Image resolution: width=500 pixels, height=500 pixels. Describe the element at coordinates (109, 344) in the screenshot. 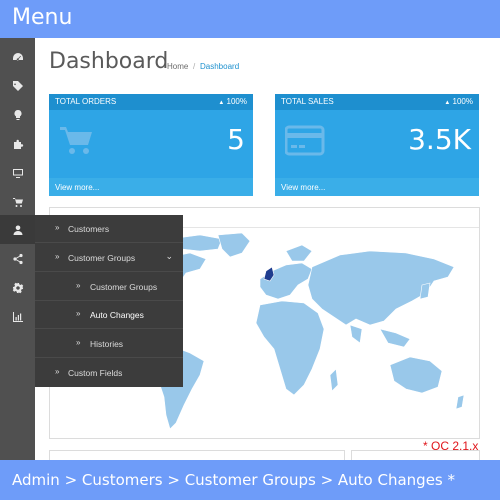

I see `submenu-item-histories: » Histories` at that location.